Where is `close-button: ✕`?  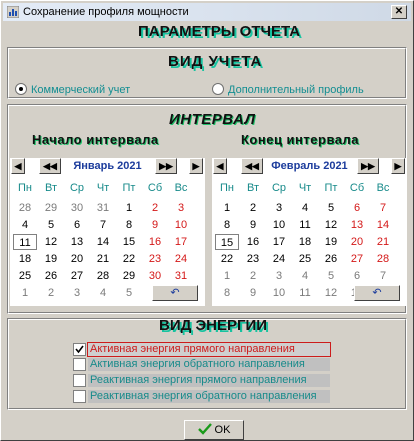
close-button: ✕ is located at coordinates (399, 12).